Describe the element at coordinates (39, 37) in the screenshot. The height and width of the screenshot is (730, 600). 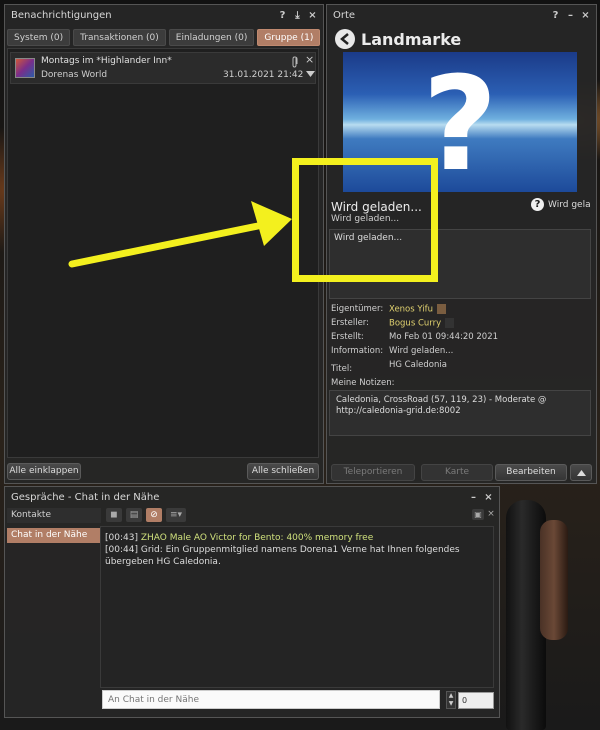
I see `tab-system: System (0)` at that location.